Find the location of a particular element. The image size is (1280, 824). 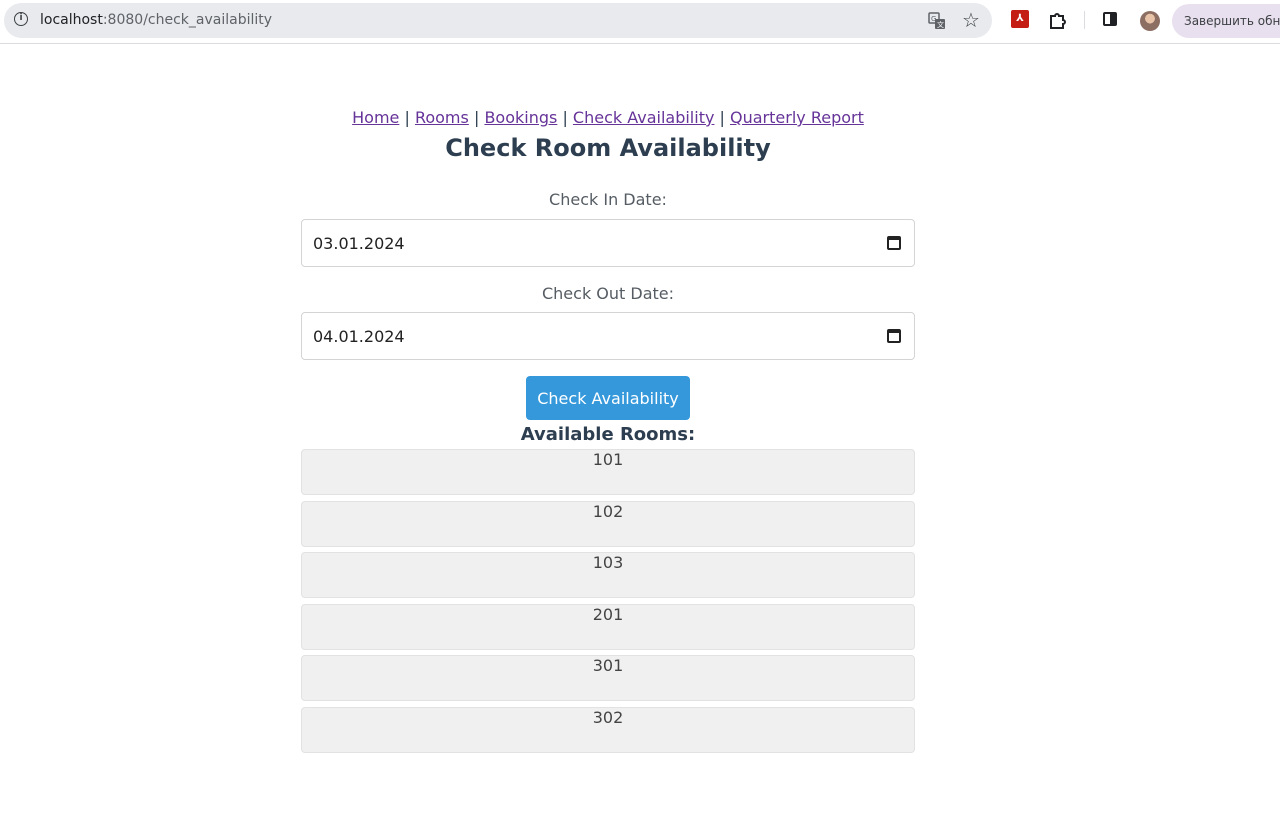

toolbar-divider is located at coordinates (1084, 20).